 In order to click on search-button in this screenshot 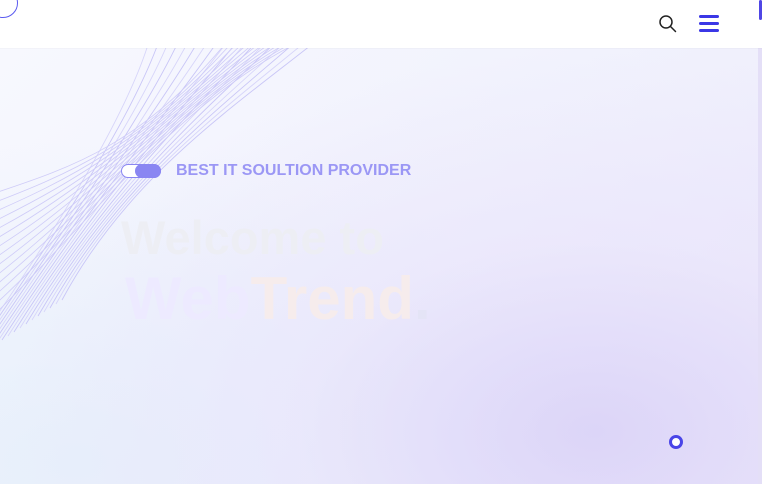, I will do `click(668, 24)`.